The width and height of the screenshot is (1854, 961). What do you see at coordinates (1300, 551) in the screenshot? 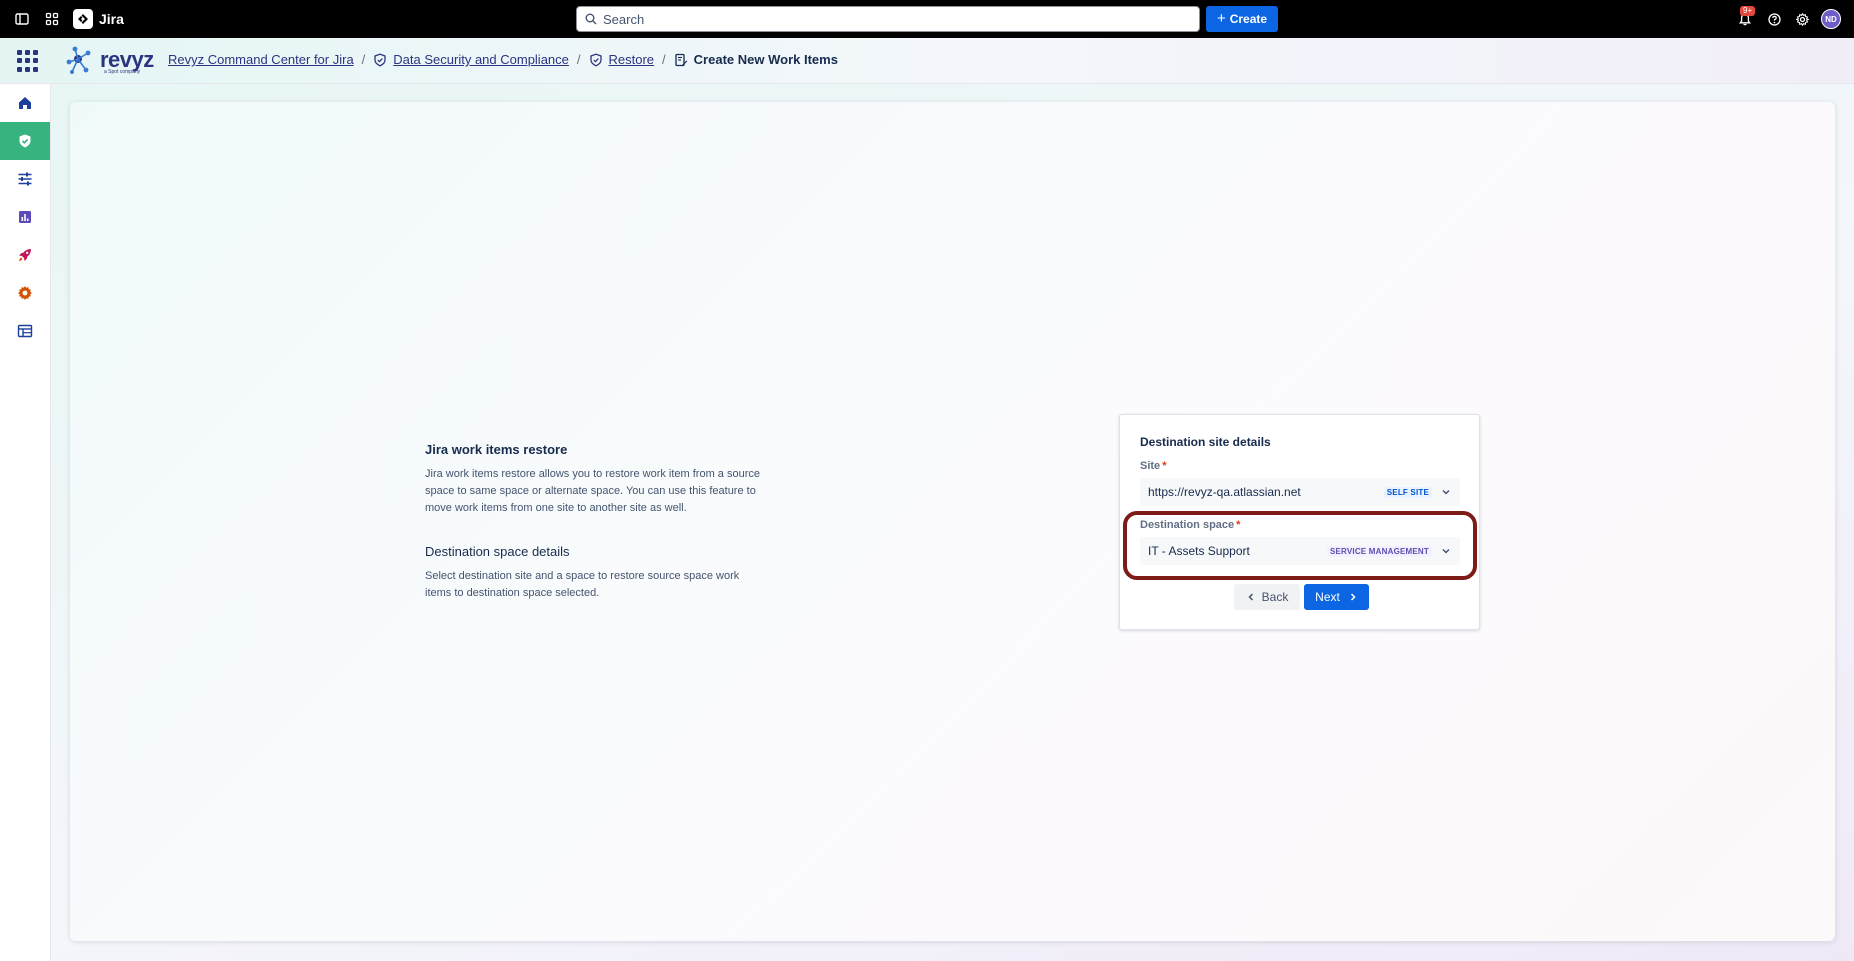
I see `destination-space-select: IT - Assets Support SERVICE MANAGEMENT` at bounding box center [1300, 551].